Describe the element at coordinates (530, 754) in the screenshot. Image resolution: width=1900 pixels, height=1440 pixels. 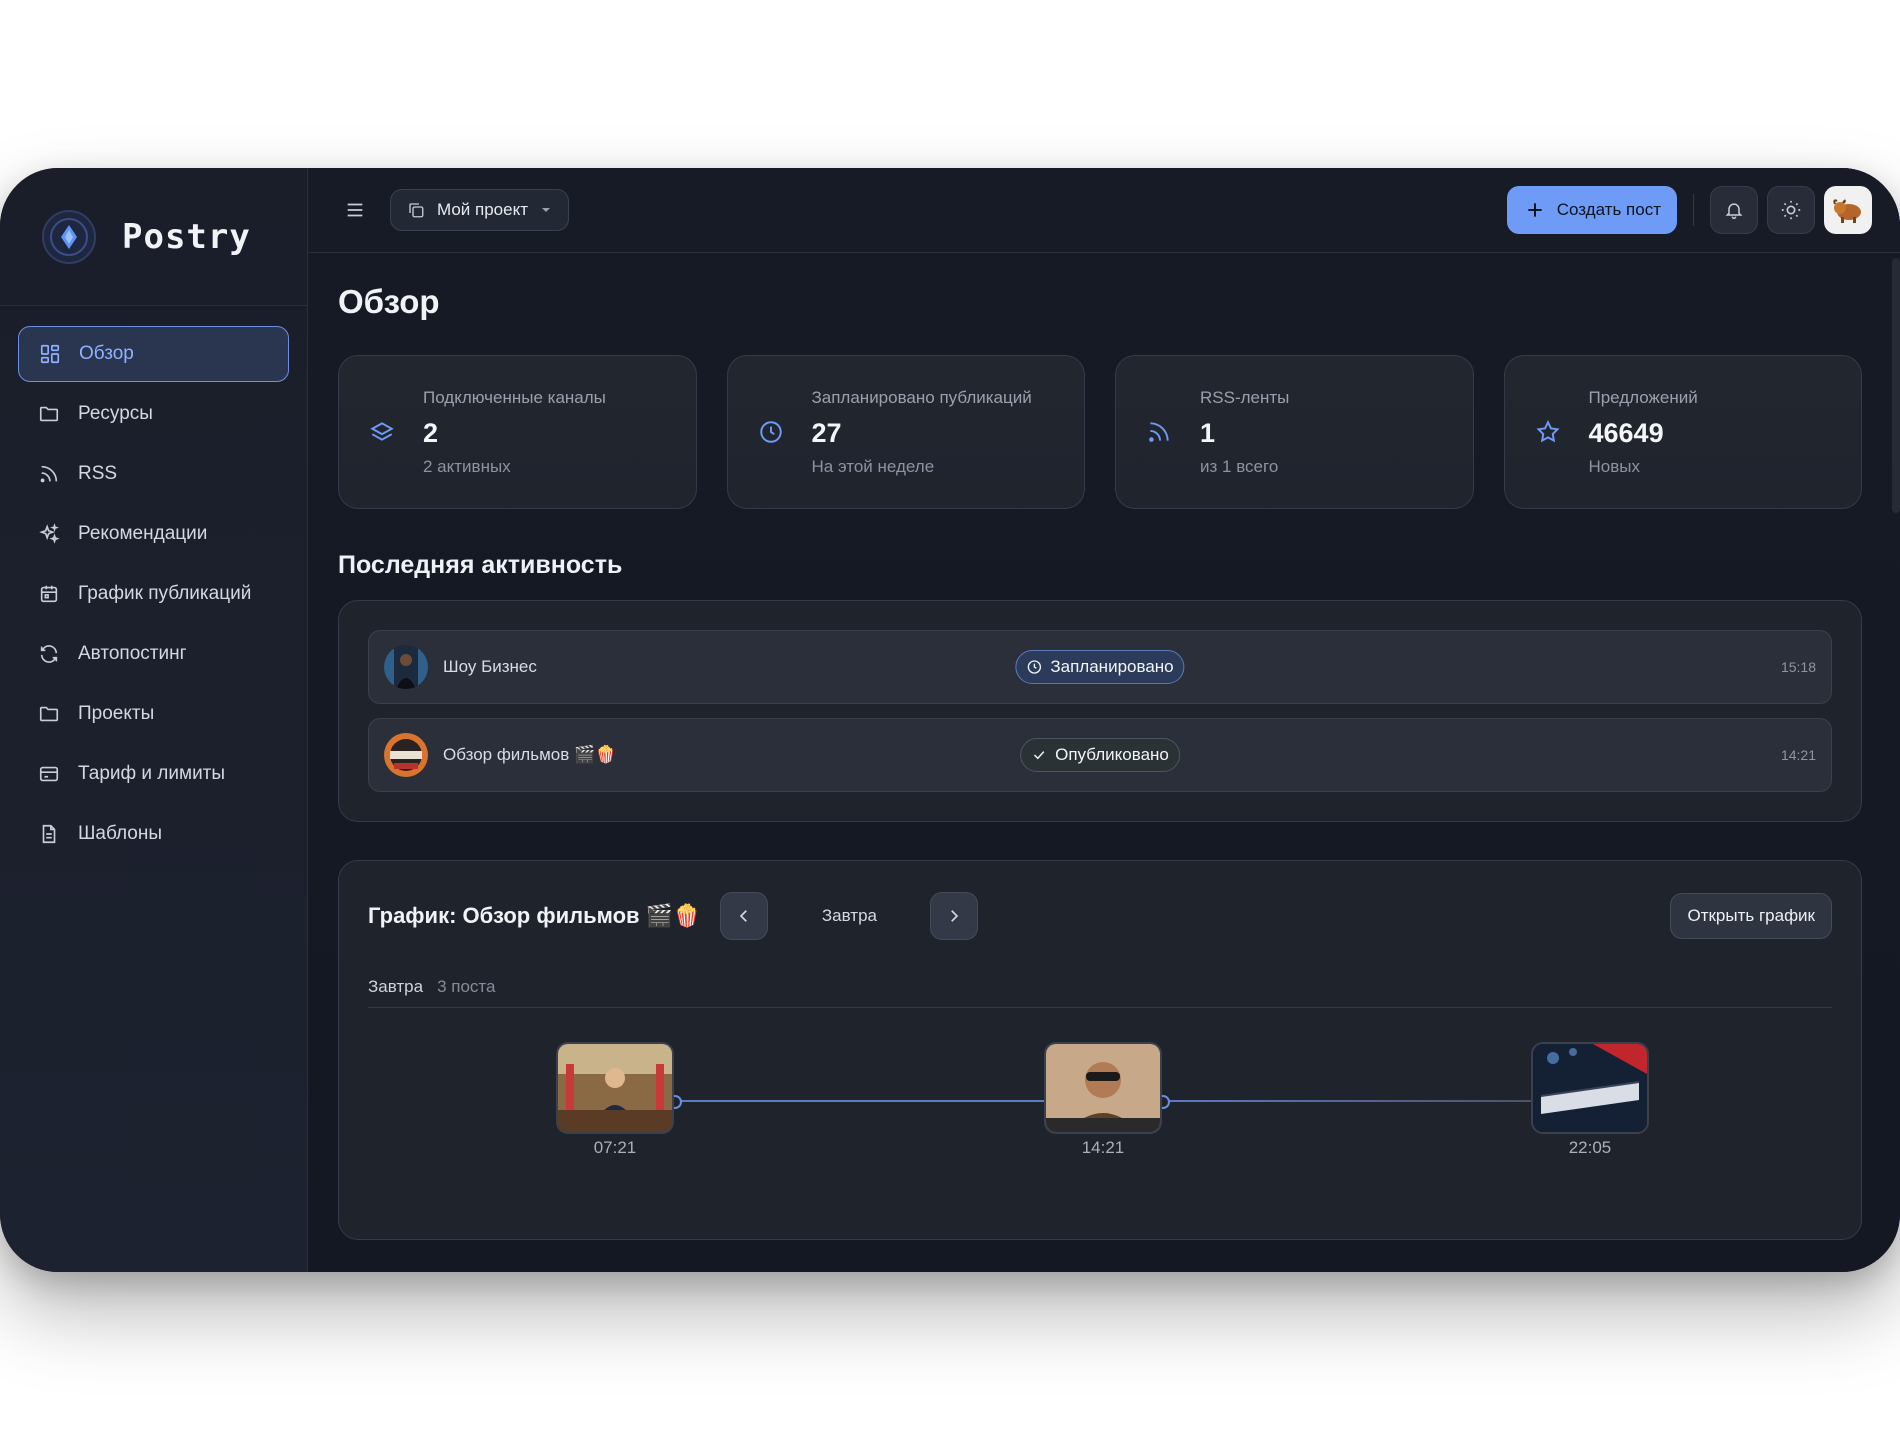
I see `channel-name: Обзор фильмов 🎬🍿` at that location.